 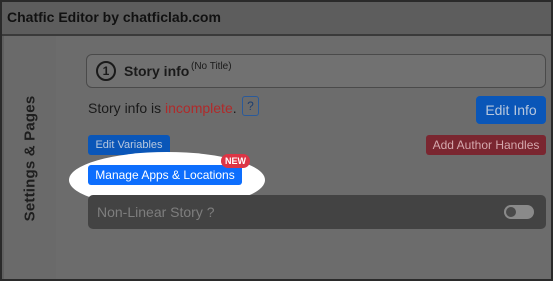 I want to click on step-number-icon: 1, so click(x=106, y=71).